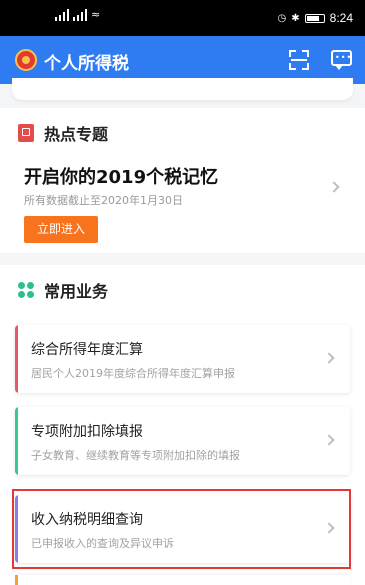 This screenshot has width=365, height=585. What do you see at coordinates (26, 60) in the screenshot?
I see `tax-emblem-icon` at bounding box center [26, 60].